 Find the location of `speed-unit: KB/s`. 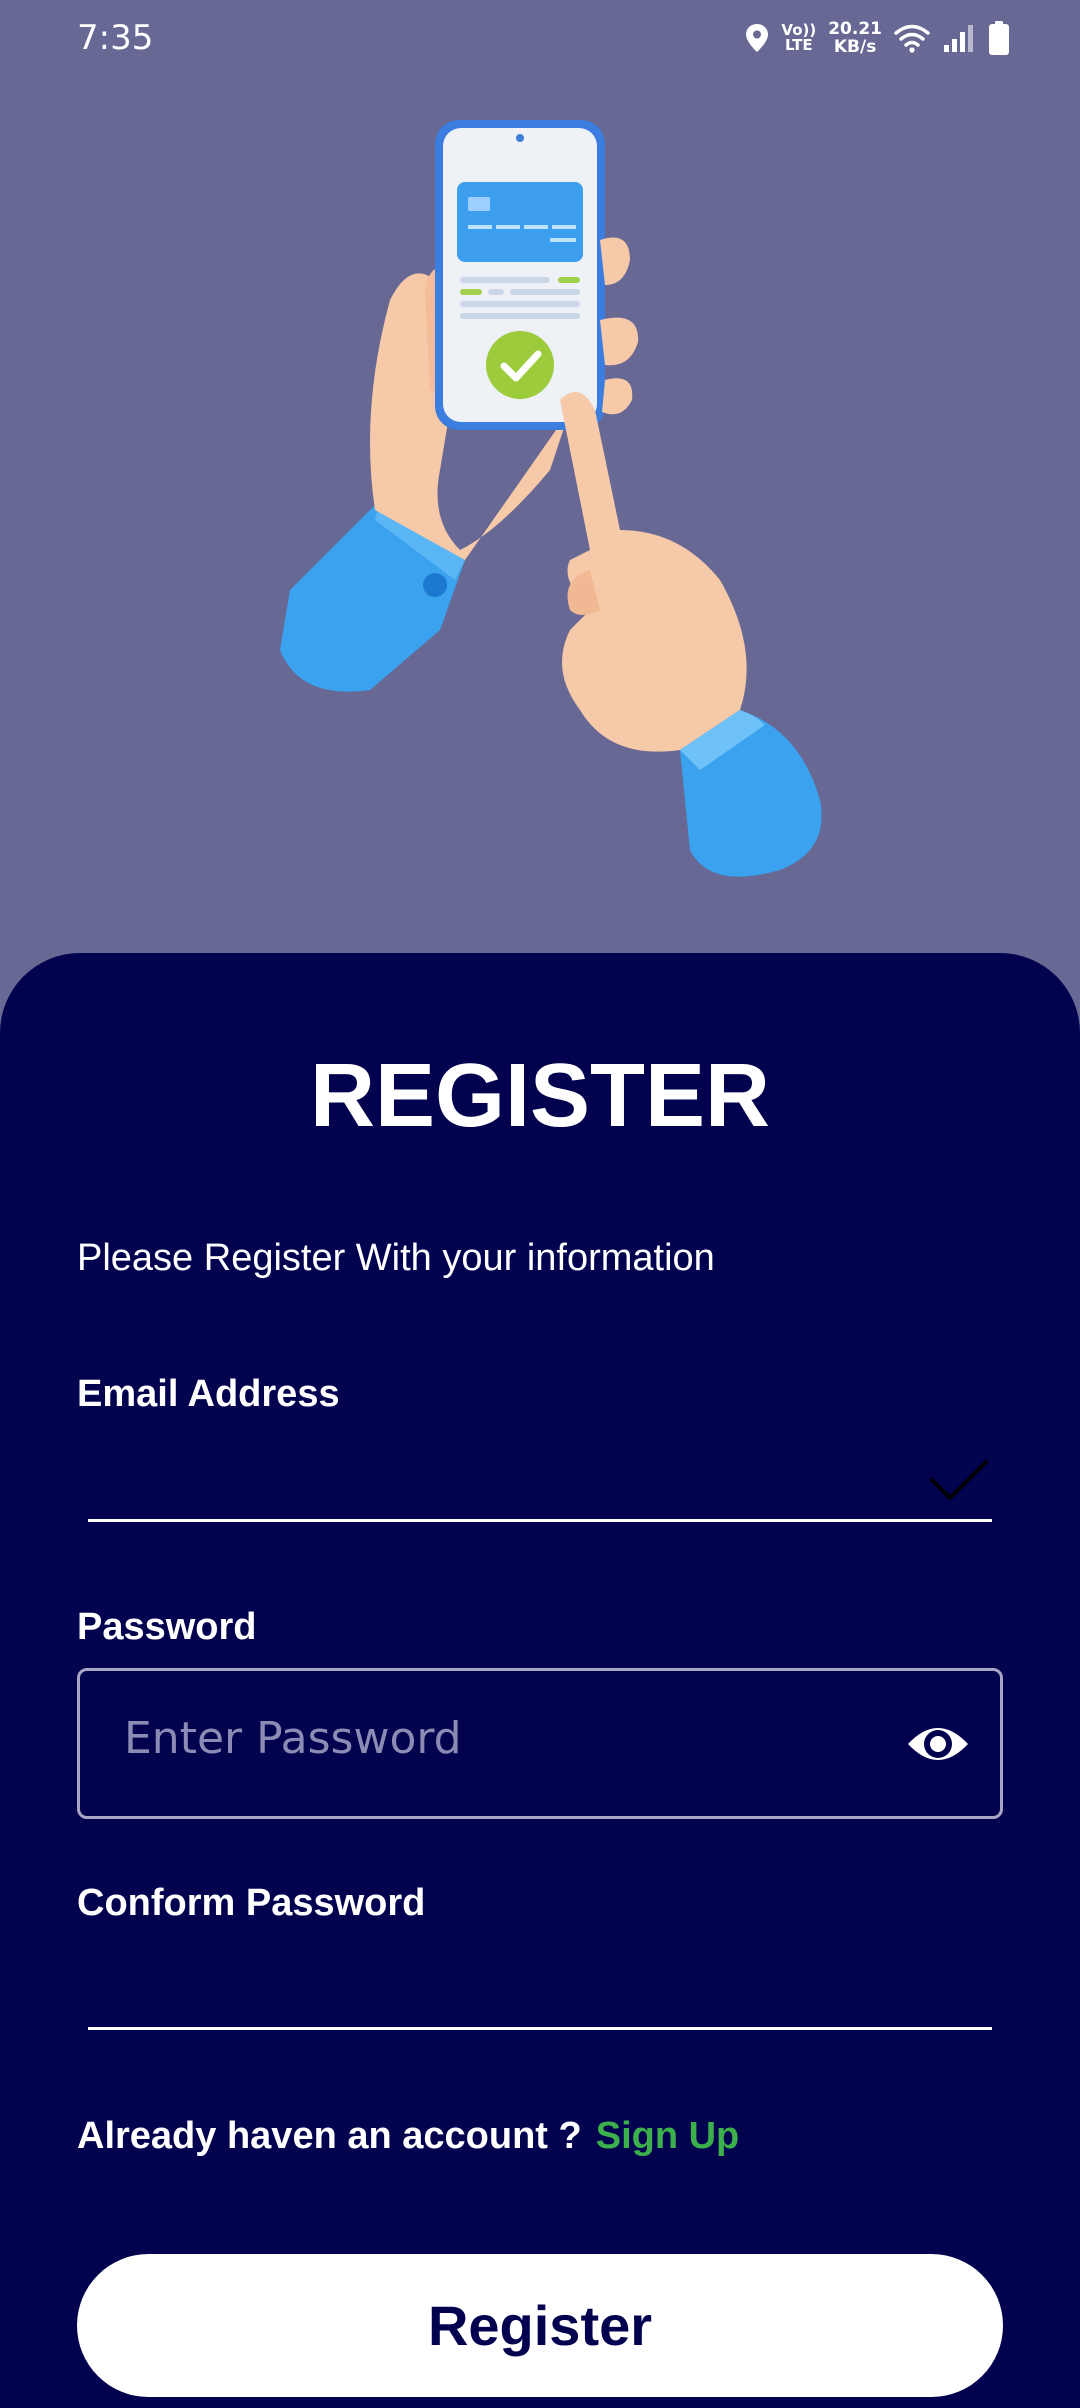

speed-unit: KB/s is located at coordinates (855, 47).